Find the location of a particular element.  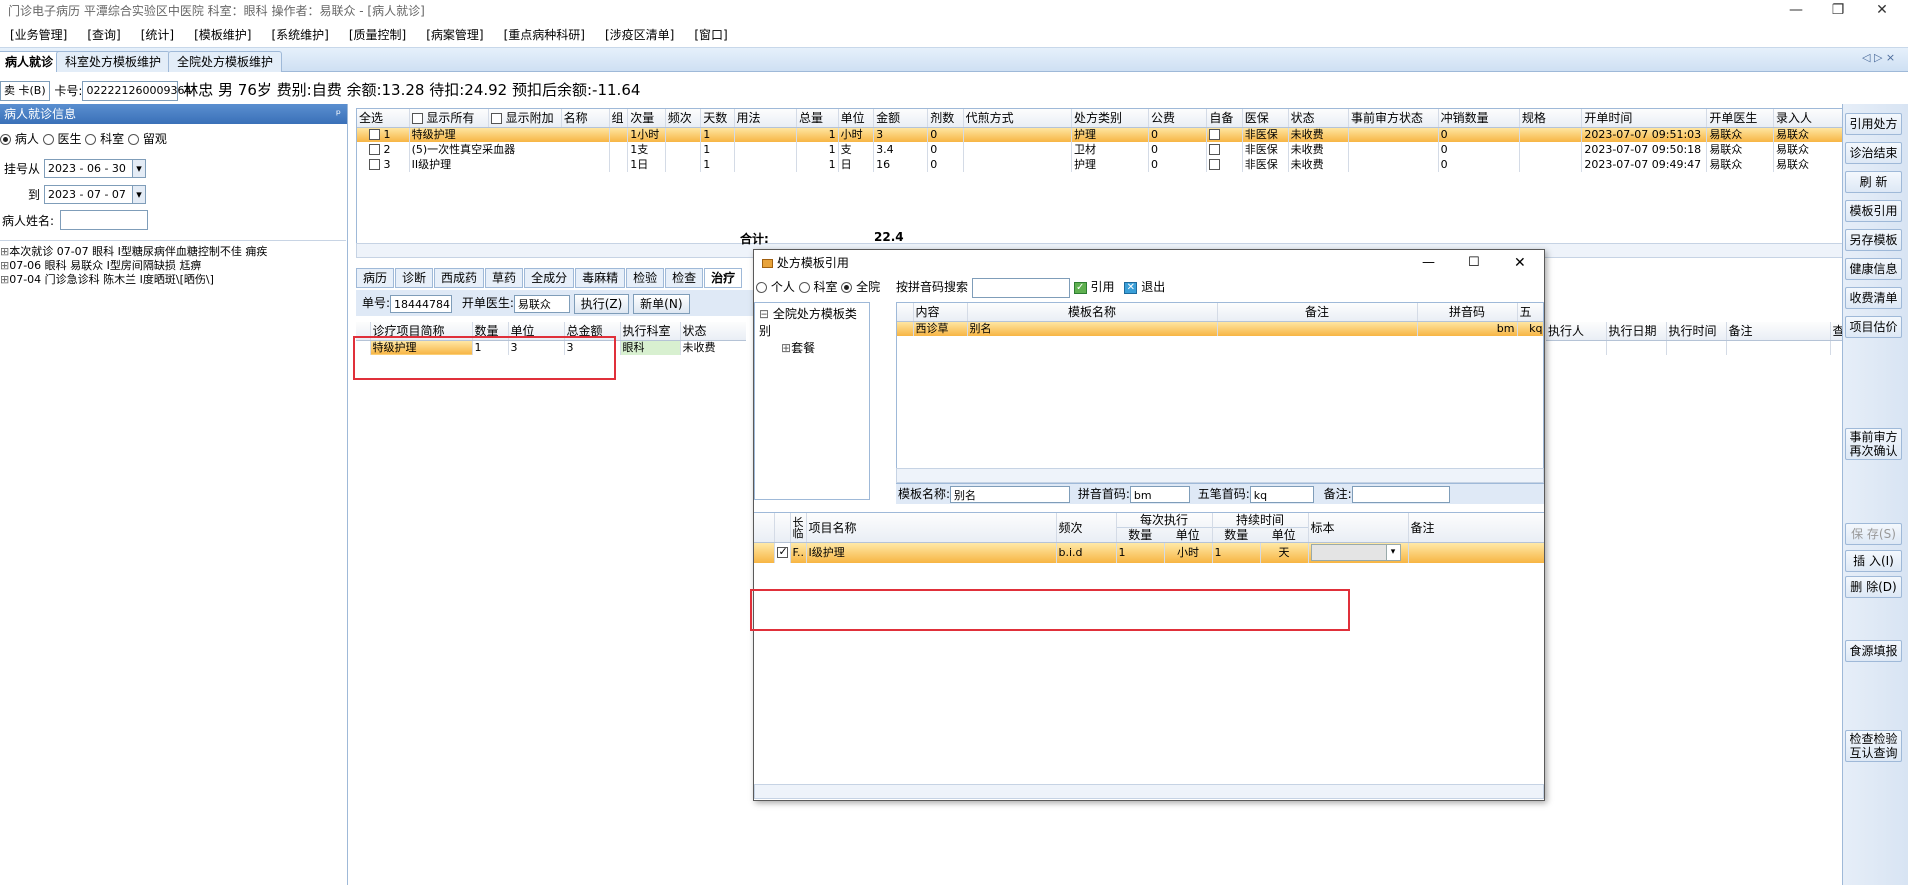

tab-record: 病历 is located at coordinates (375, 278).